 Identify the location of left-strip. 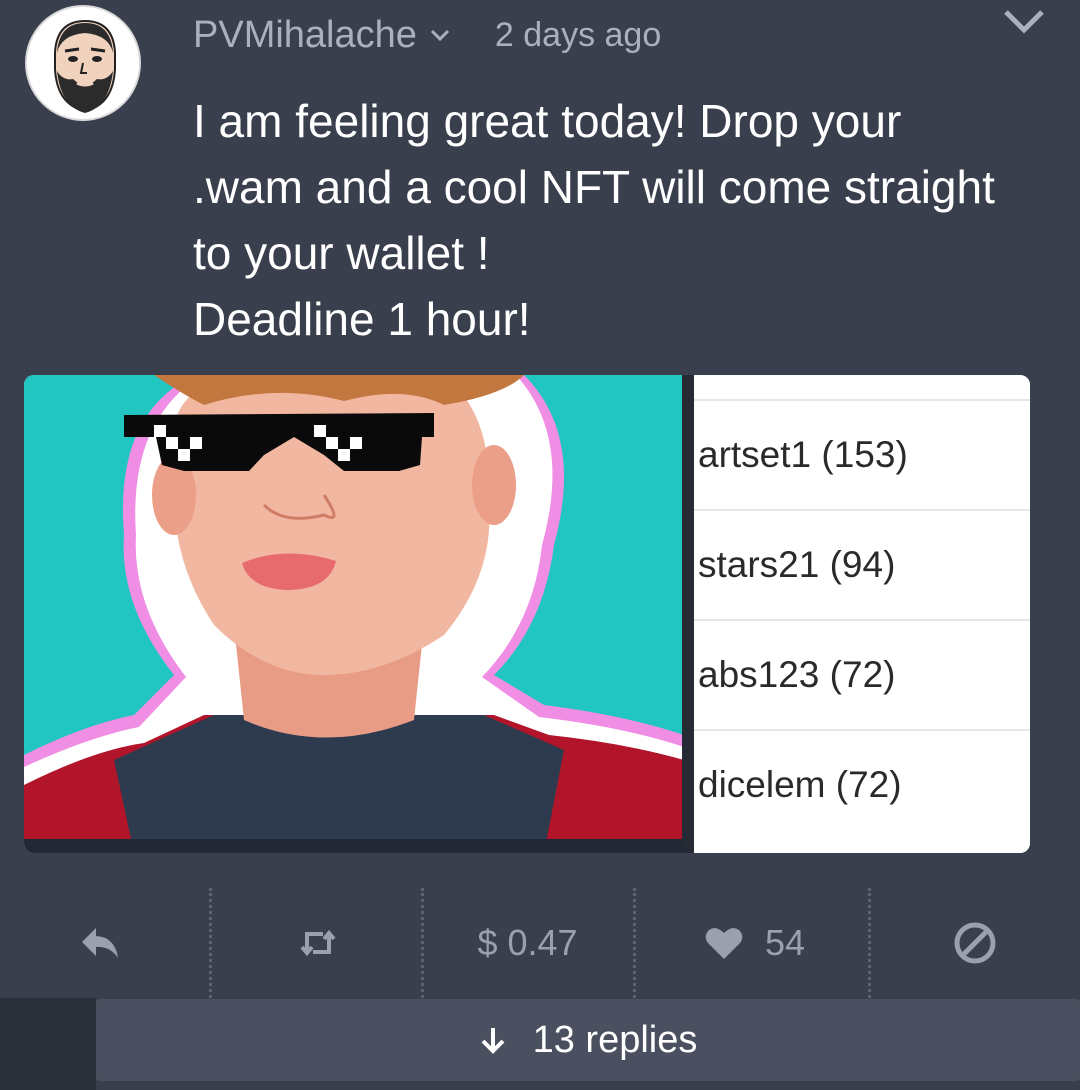
(48, 1044).